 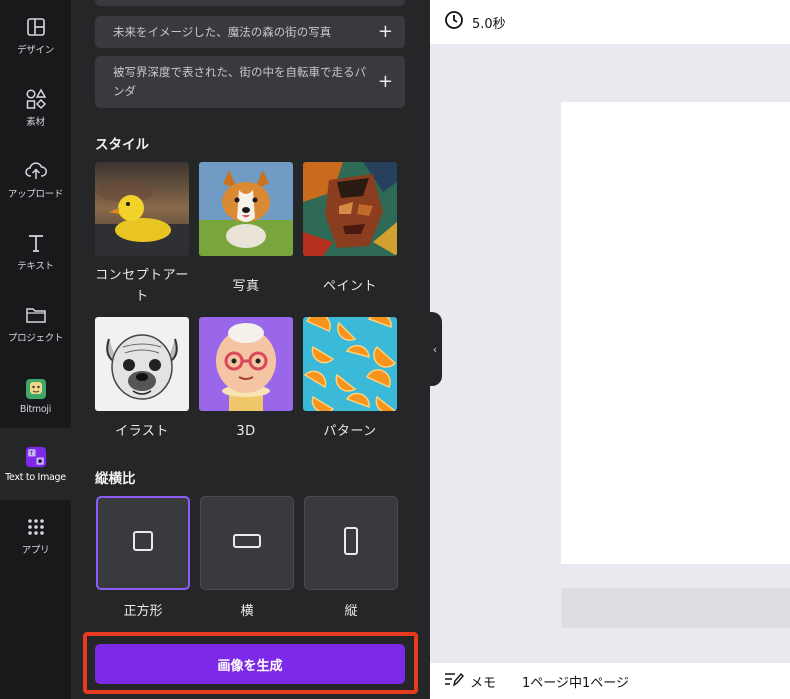 I want to click on orange-pattern-image, so click(x=350, y=364).